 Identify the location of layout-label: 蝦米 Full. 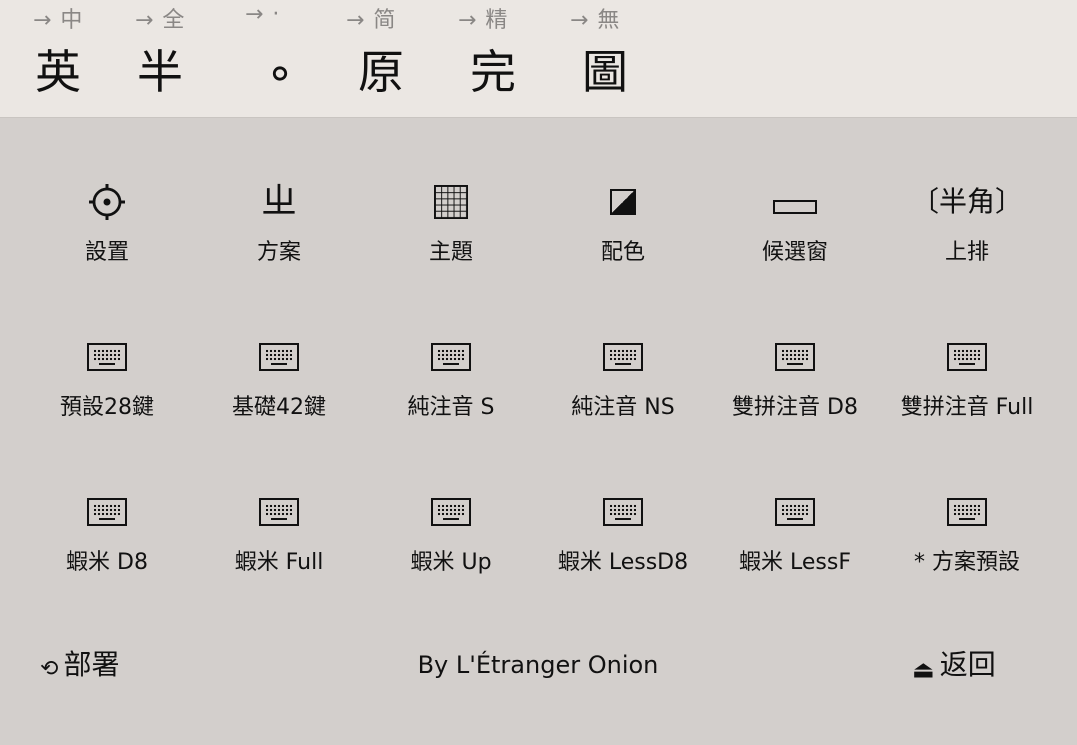
(279, 562).